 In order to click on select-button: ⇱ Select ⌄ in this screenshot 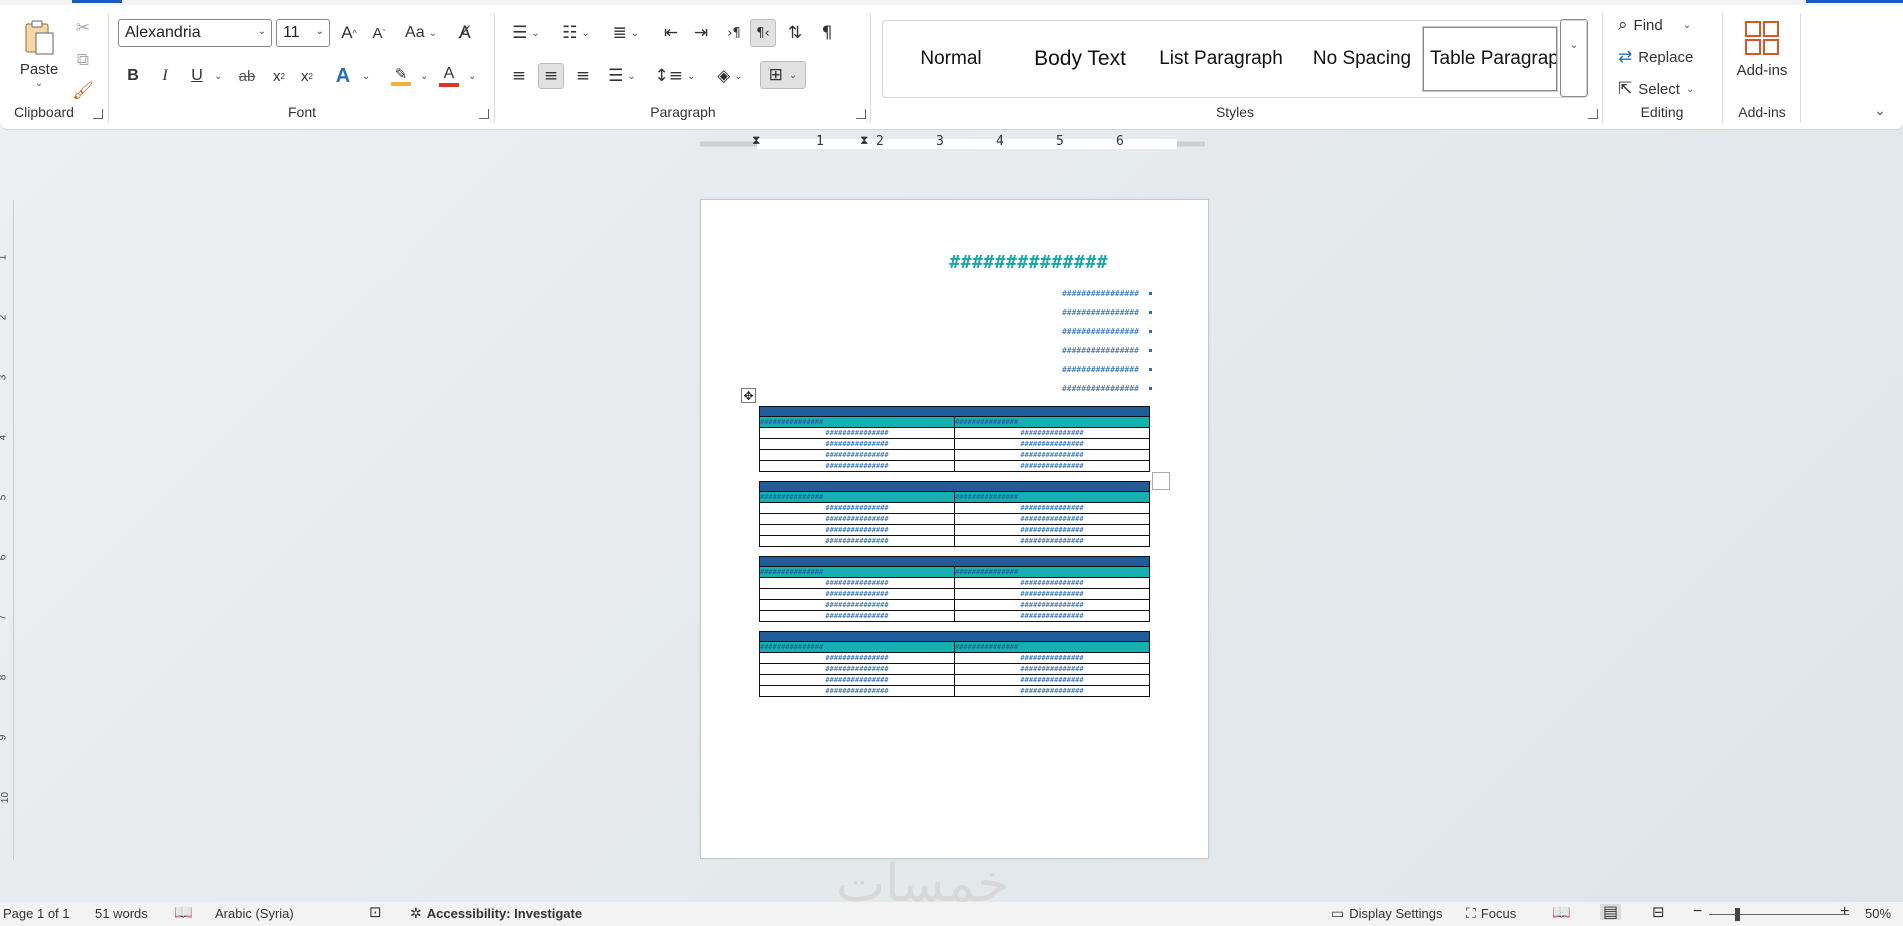, I will do `click(1664, 89)`.